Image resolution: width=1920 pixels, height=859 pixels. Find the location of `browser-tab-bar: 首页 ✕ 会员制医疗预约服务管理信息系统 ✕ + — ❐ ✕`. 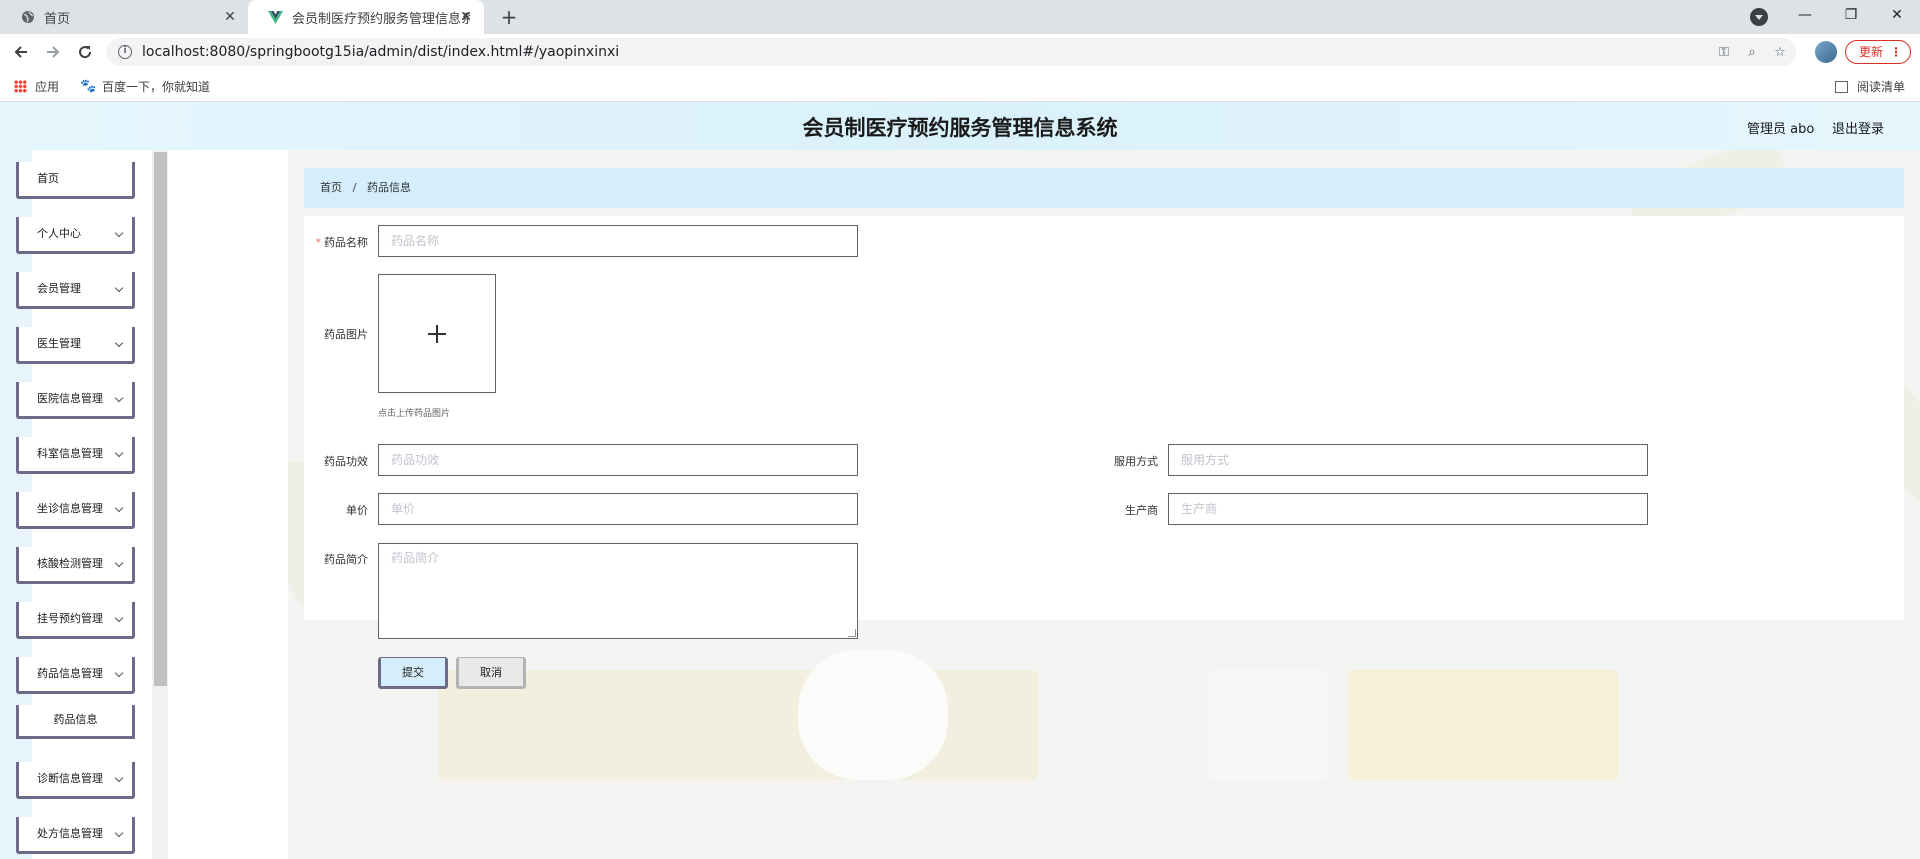

browser-tab-bar: 首页 ✕ 会员制医疗预约服务管理信息系统 ✕ + — ❐ ✕ is located at coordinates (960, 17).